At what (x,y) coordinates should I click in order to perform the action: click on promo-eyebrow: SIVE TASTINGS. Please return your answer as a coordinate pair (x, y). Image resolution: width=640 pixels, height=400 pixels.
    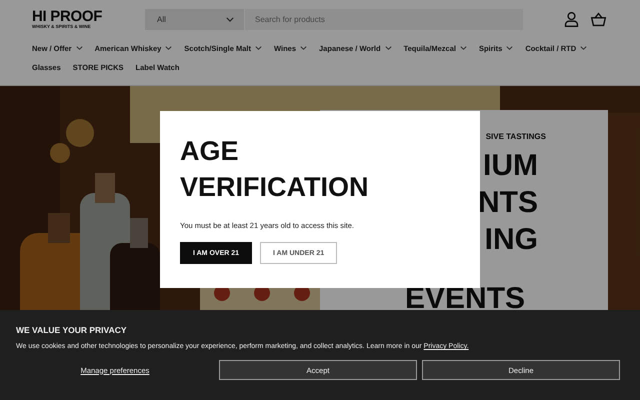
    Looking at the image, I should click on (516, 136).